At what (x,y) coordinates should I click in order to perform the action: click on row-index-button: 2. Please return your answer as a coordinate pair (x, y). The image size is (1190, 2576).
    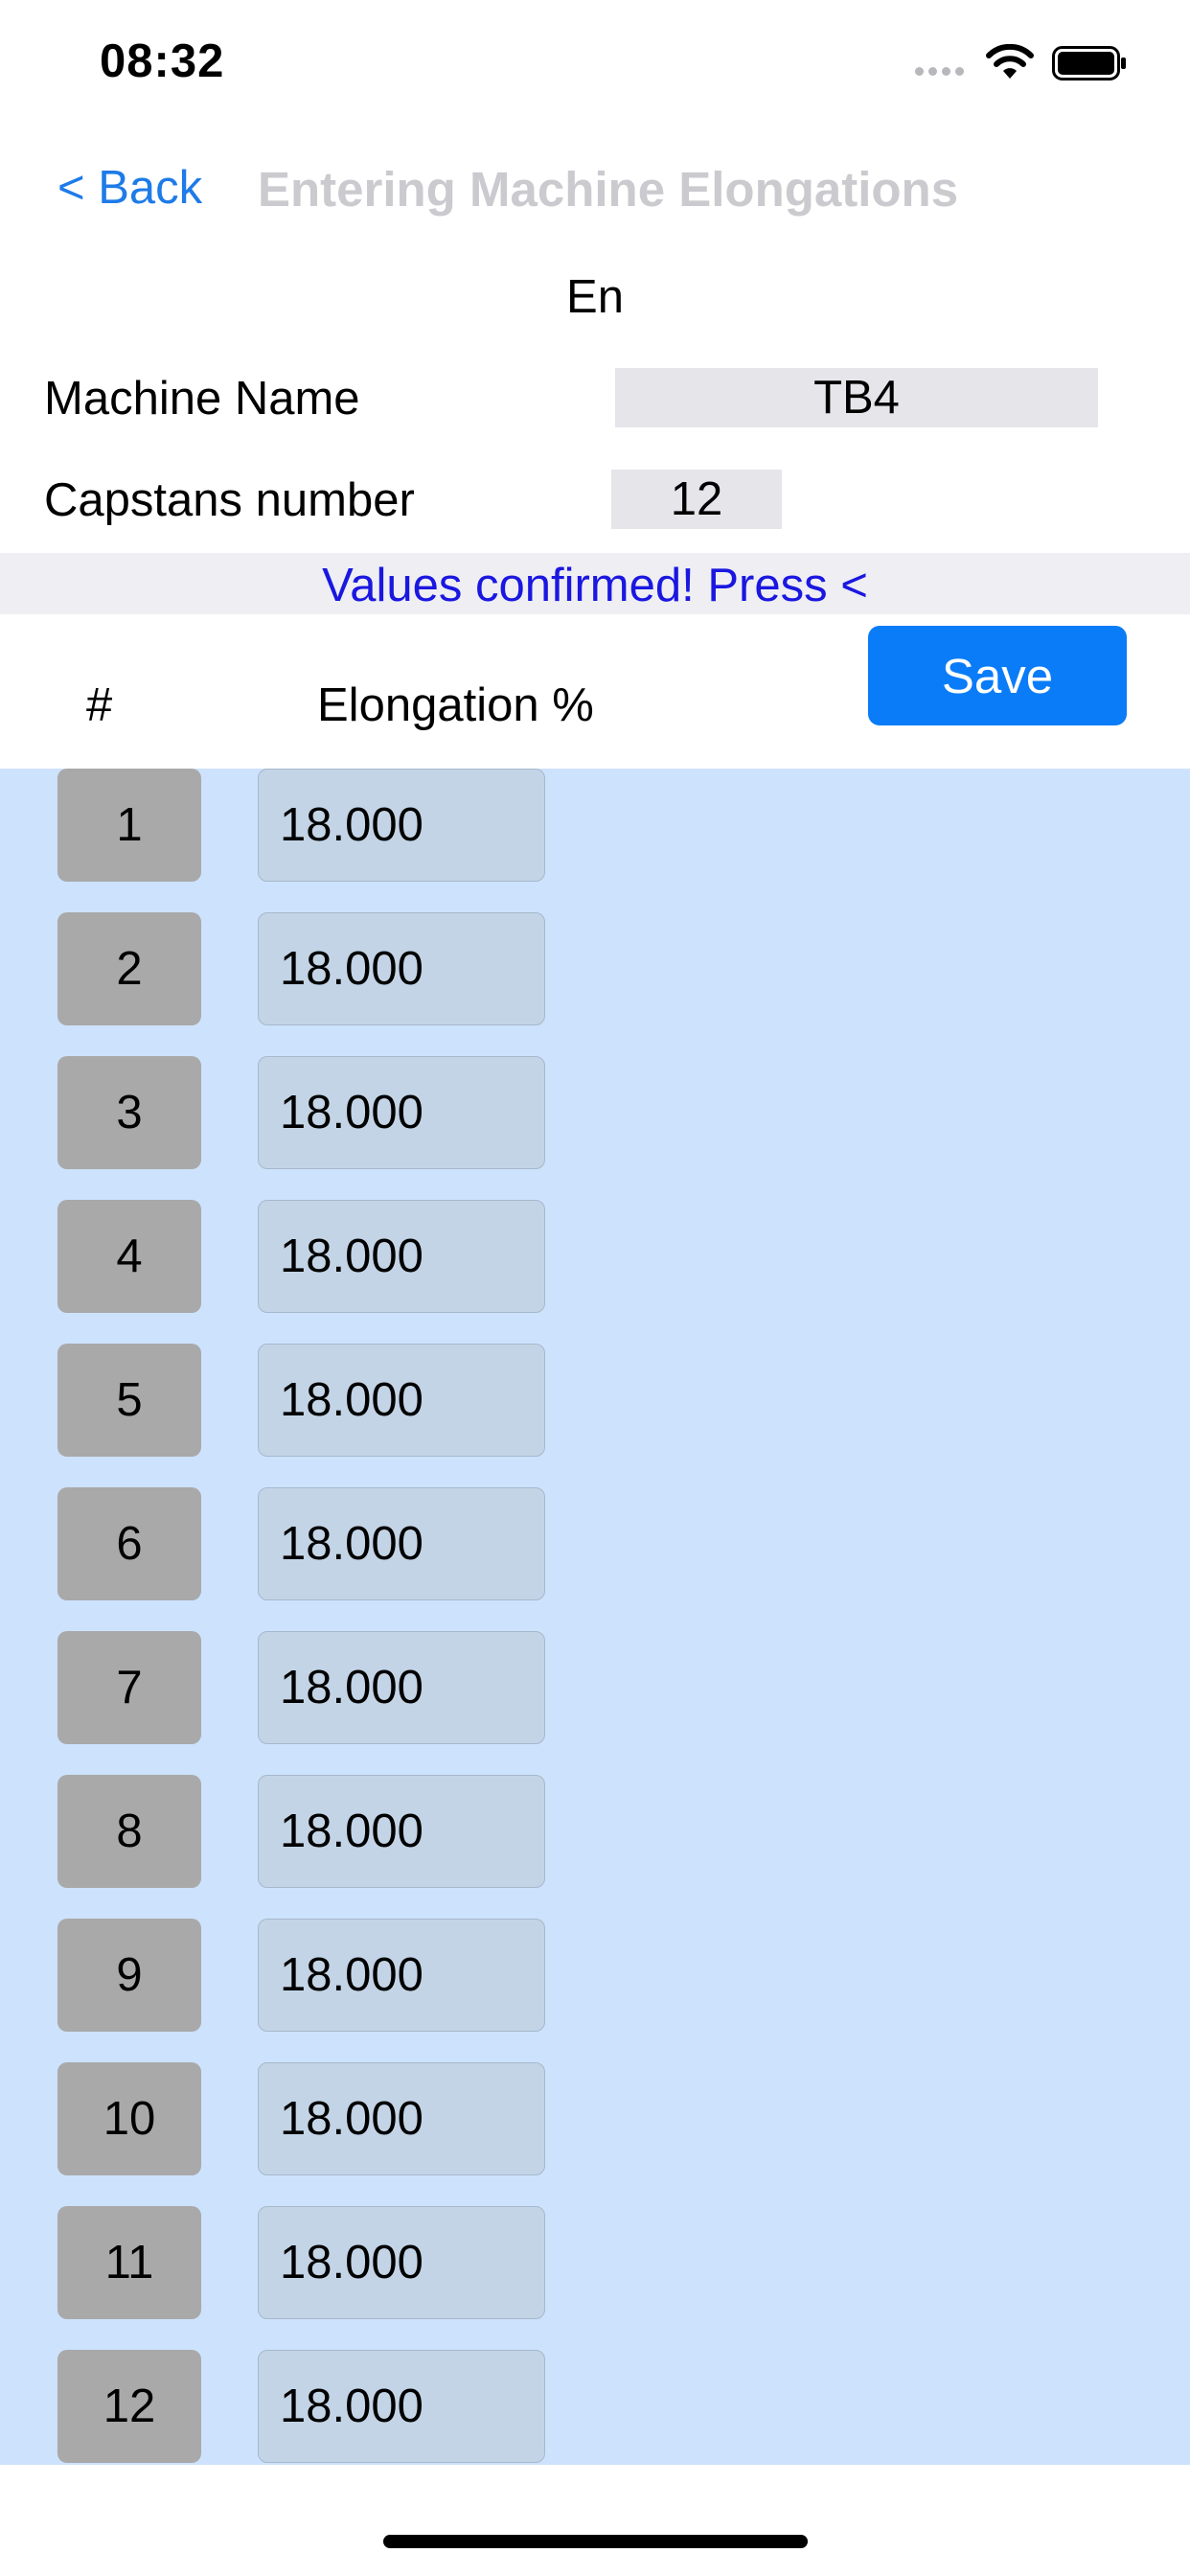
    Looking at the image, I should click on (129, 968).